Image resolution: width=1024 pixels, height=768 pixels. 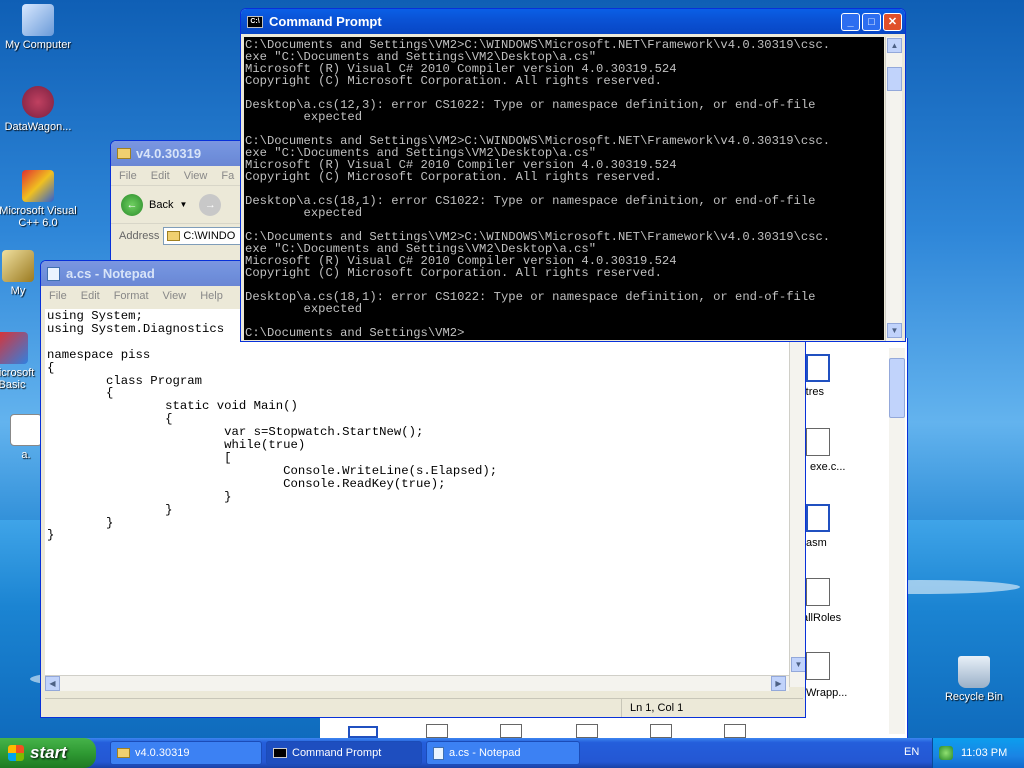 What do you see at coordinates (38, 102) in the screenshot?
I see `datawagon-icon` at bounding box center [38, 102].